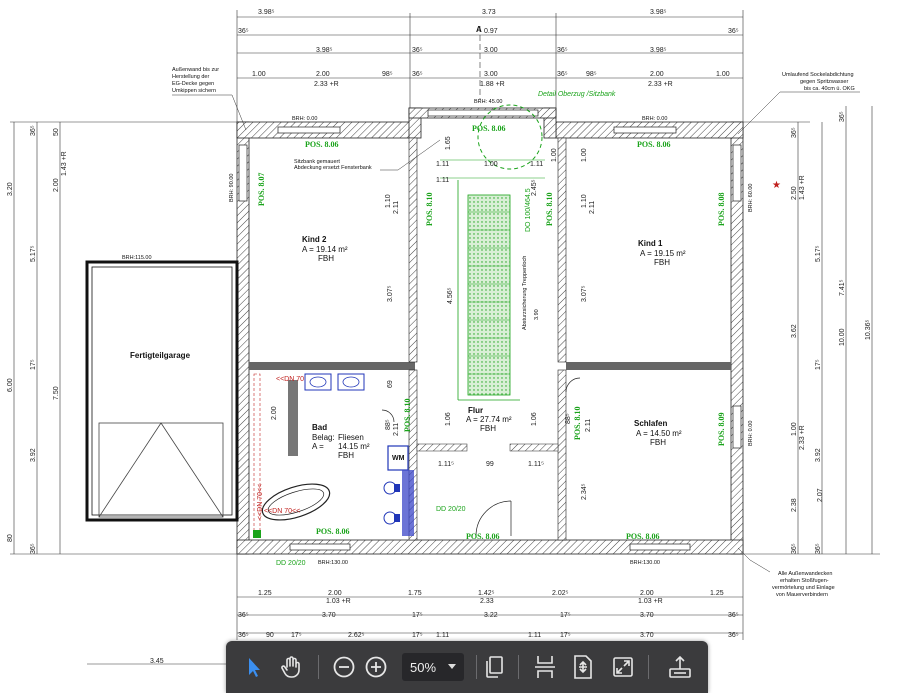 The width and height of the screenshot is (905, 693). I want to click on hand-tool-button, so click(291, 667).